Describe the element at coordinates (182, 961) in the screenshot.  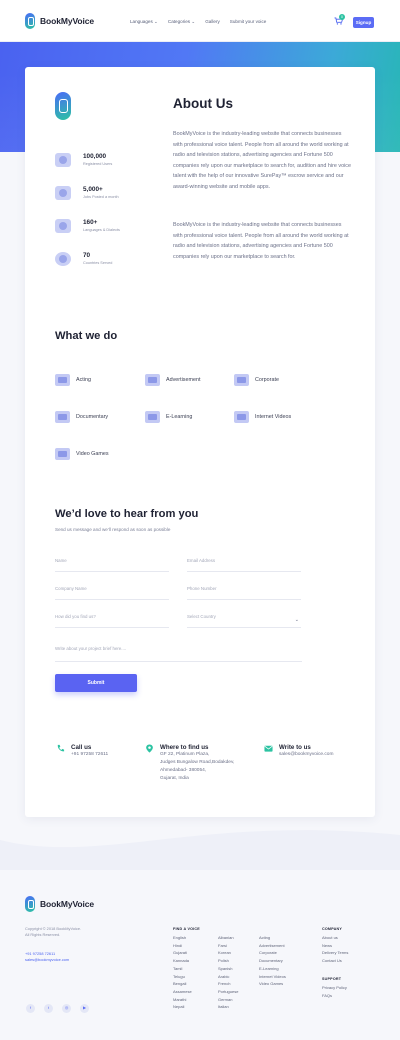
I see `footer-language-link: Kannada` at that location.